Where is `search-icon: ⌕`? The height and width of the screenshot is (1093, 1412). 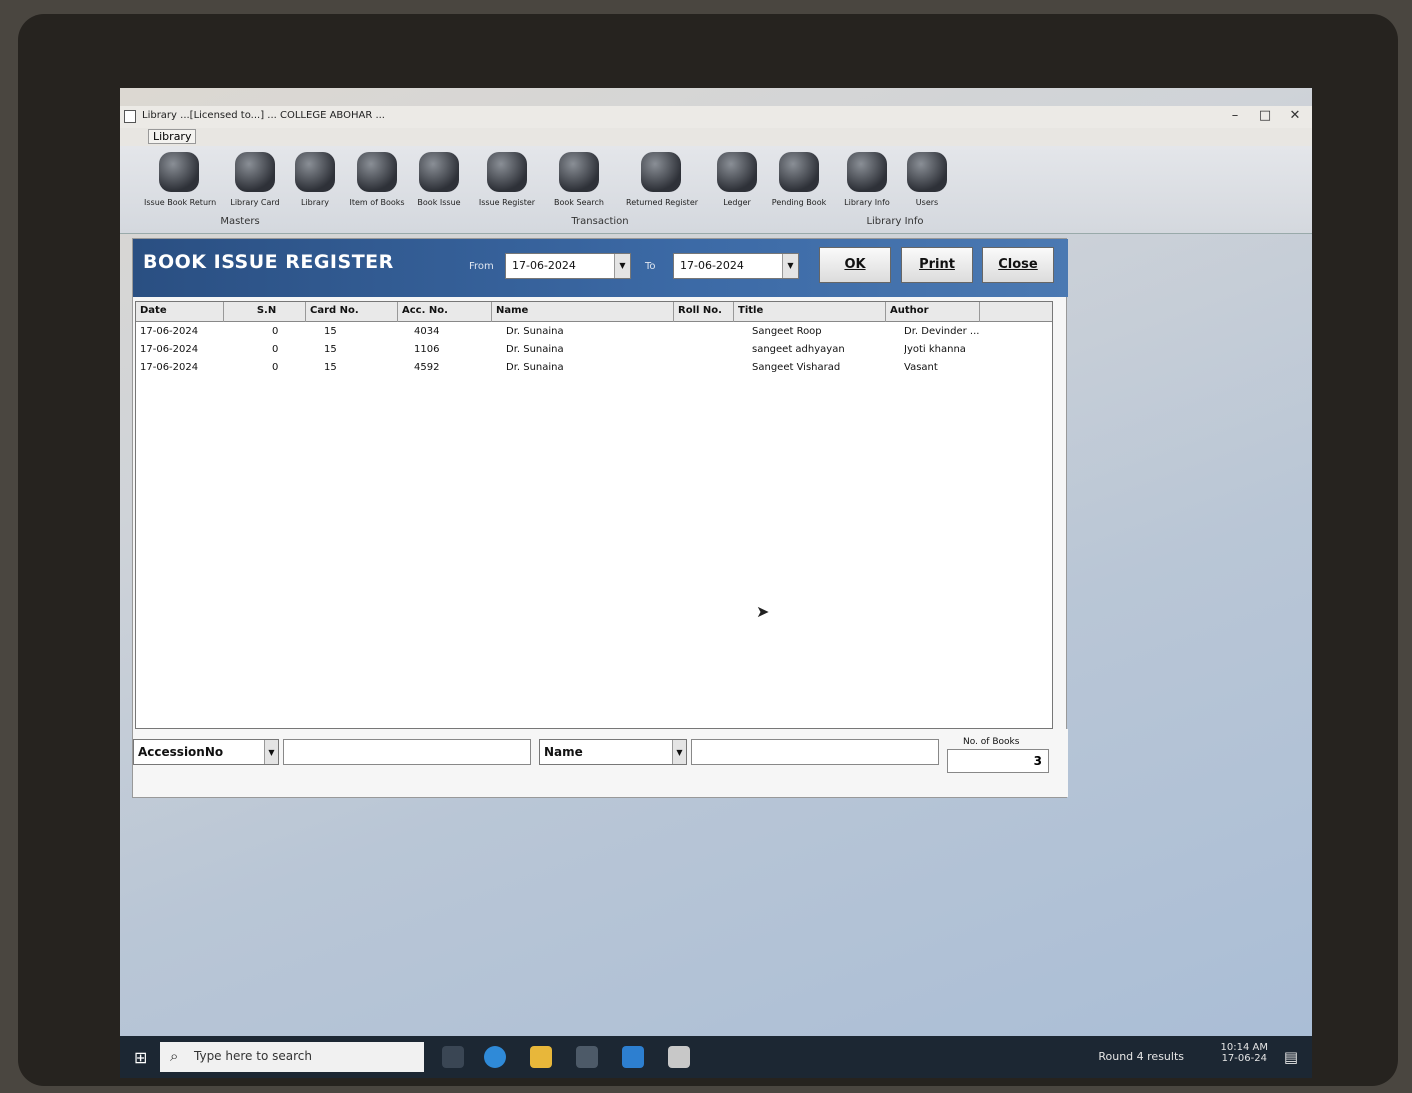
search-icon: ⌕ is located at coordinates (174, 1056).